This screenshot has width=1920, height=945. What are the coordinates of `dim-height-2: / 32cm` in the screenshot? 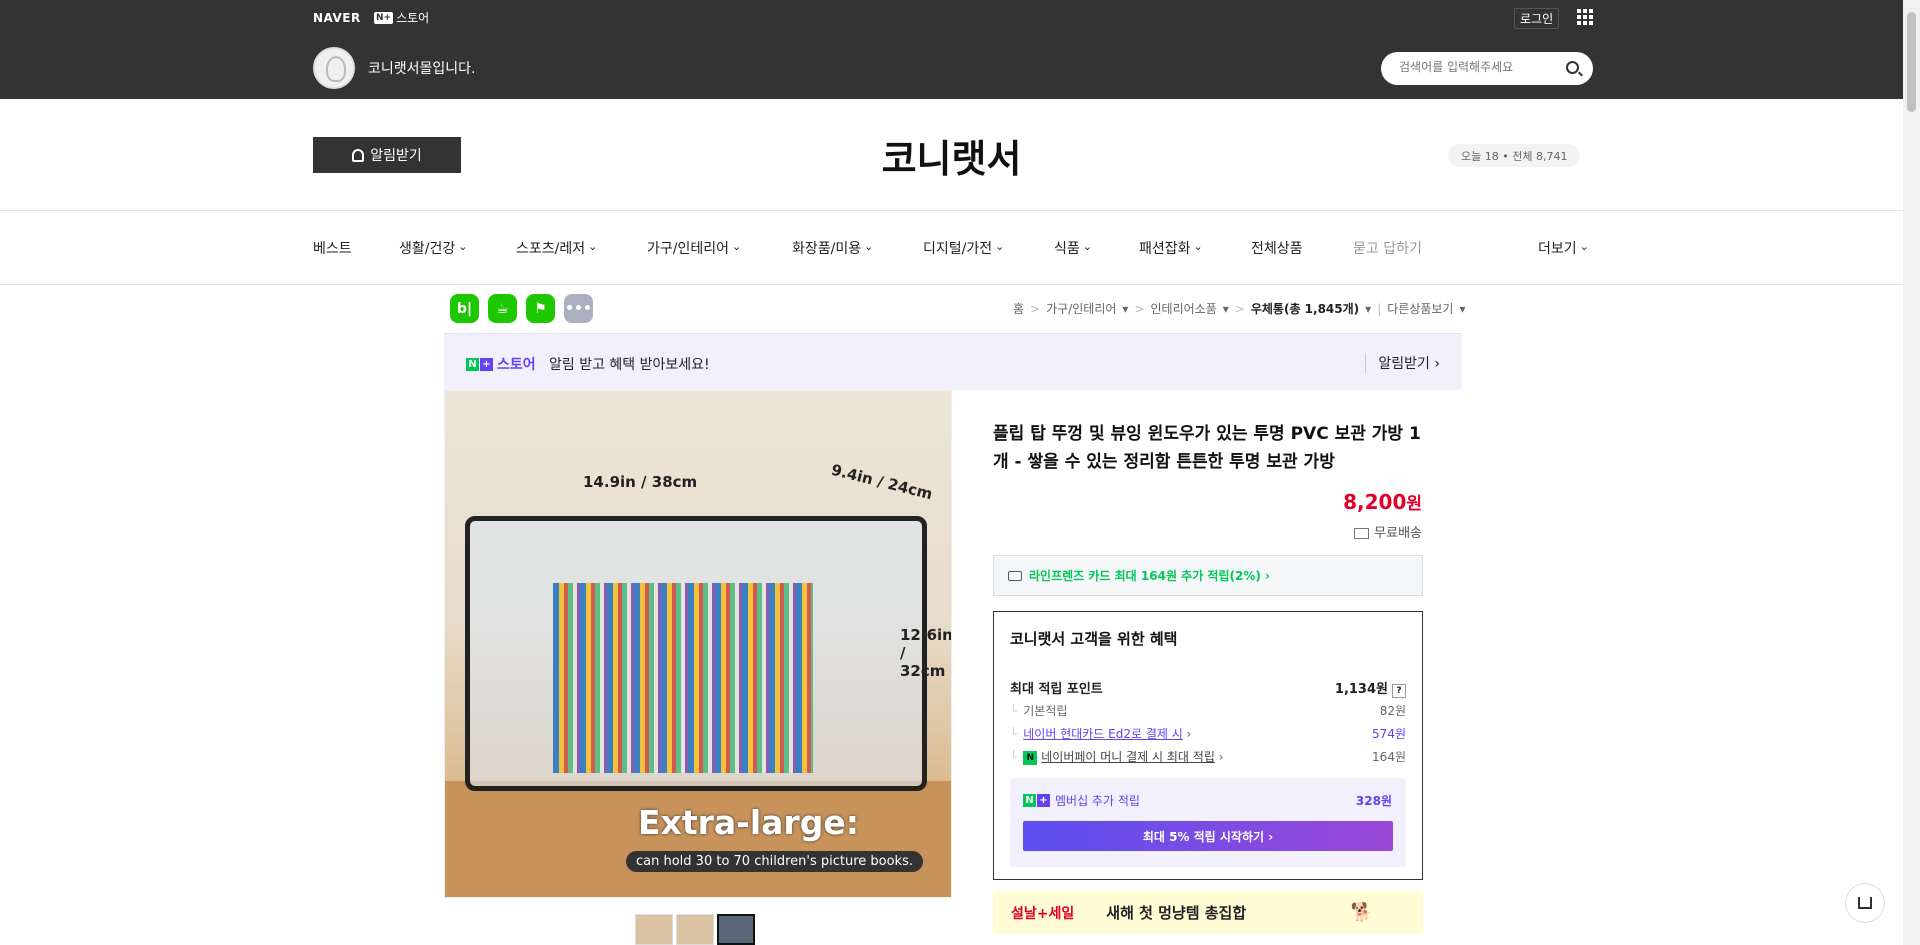 It's located at (923, 662).